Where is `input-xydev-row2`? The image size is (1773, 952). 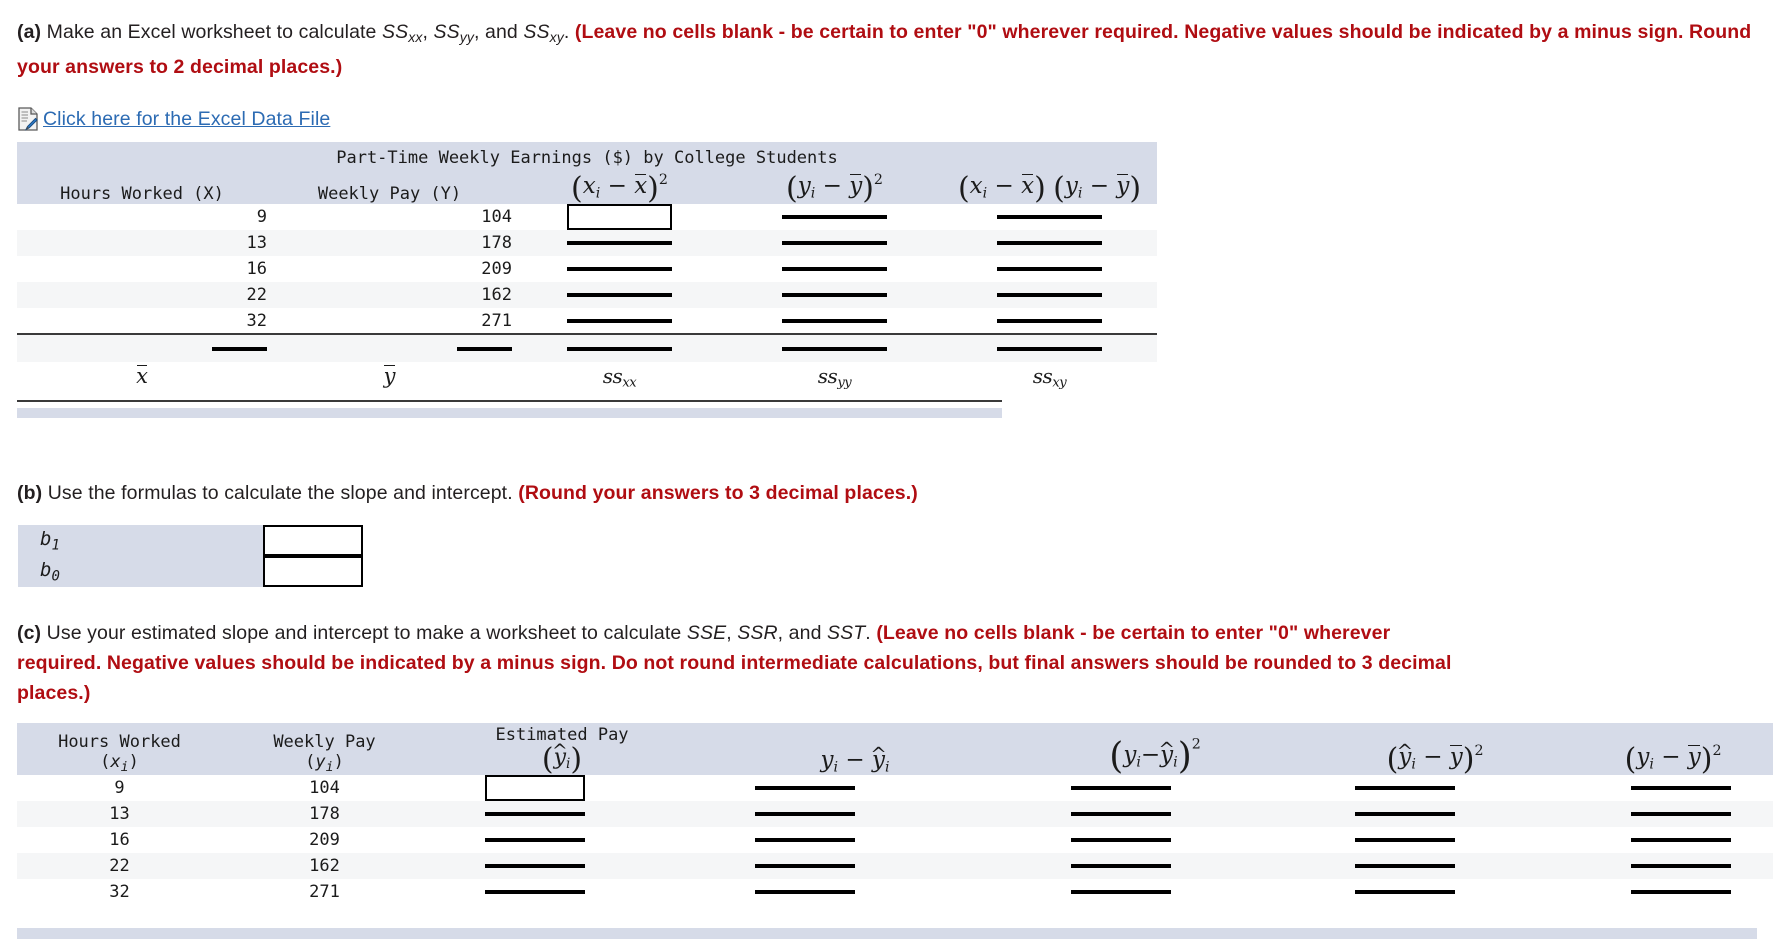 input-xydev-row2 is located at coordinates (1049, 243).